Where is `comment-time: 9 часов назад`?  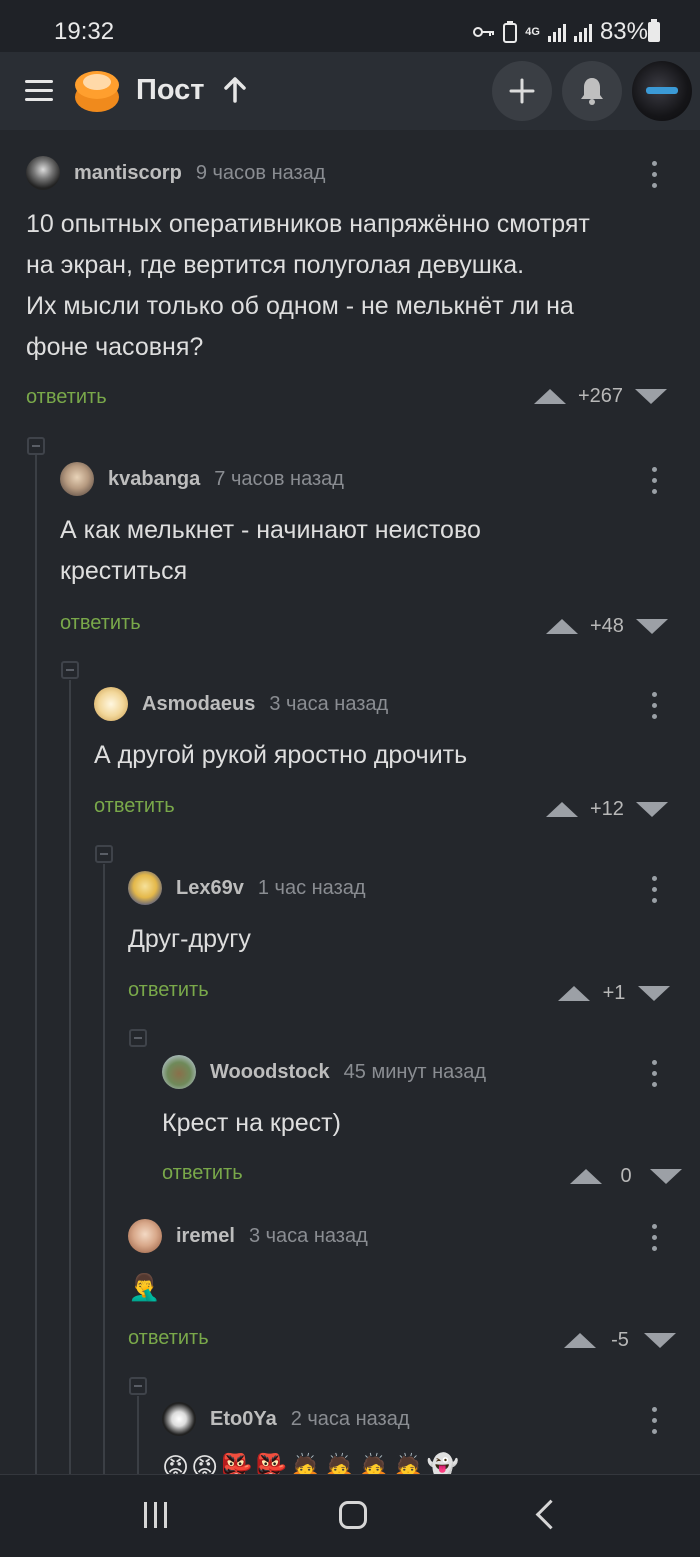
comment-time: 9 часов назад is located at coordinates (260, 172).